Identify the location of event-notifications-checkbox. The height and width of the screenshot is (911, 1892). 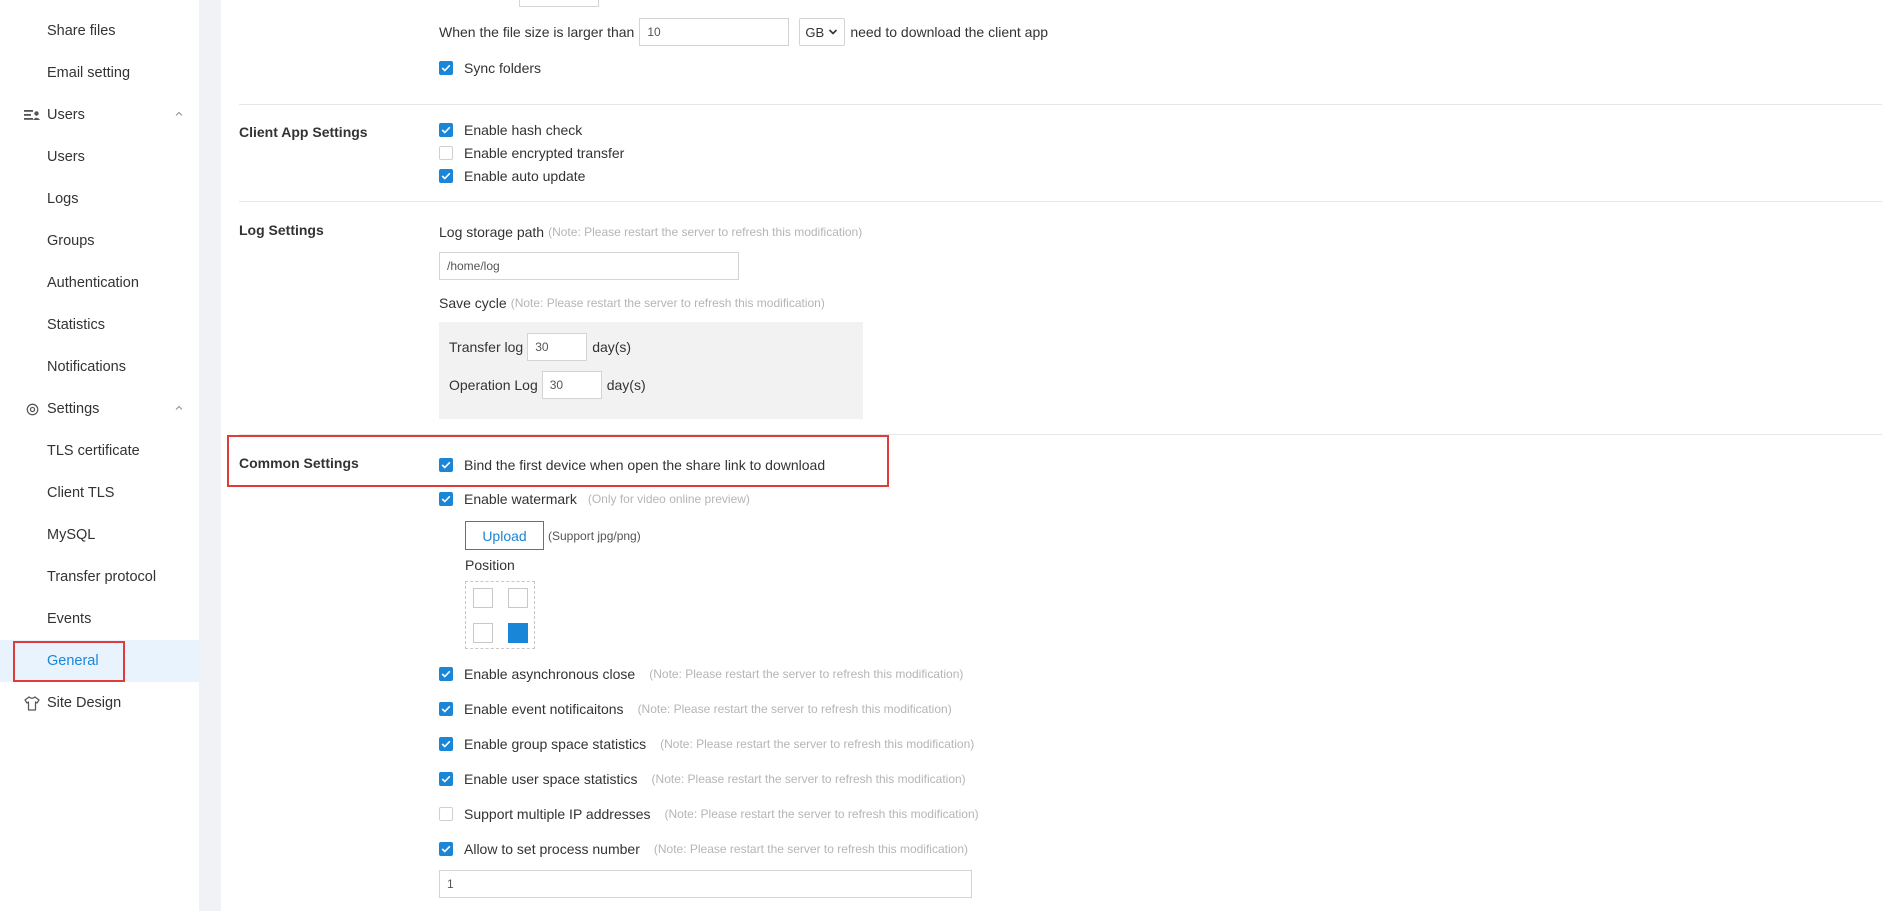
(446, 709).